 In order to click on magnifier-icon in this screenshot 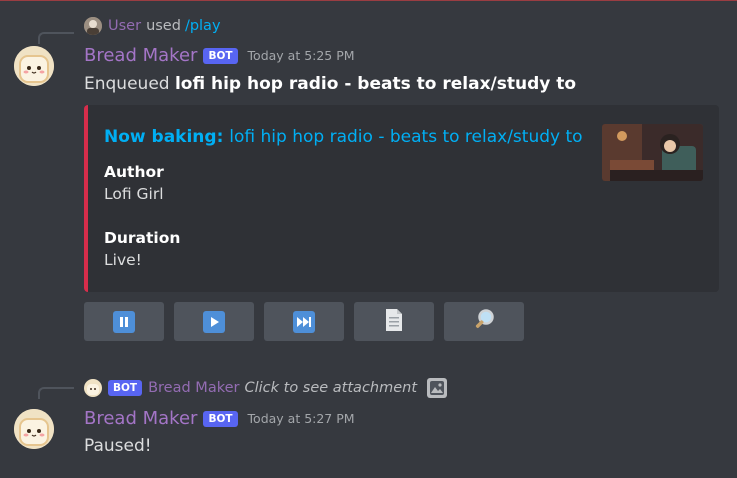, I will do `click(484, 322)`.